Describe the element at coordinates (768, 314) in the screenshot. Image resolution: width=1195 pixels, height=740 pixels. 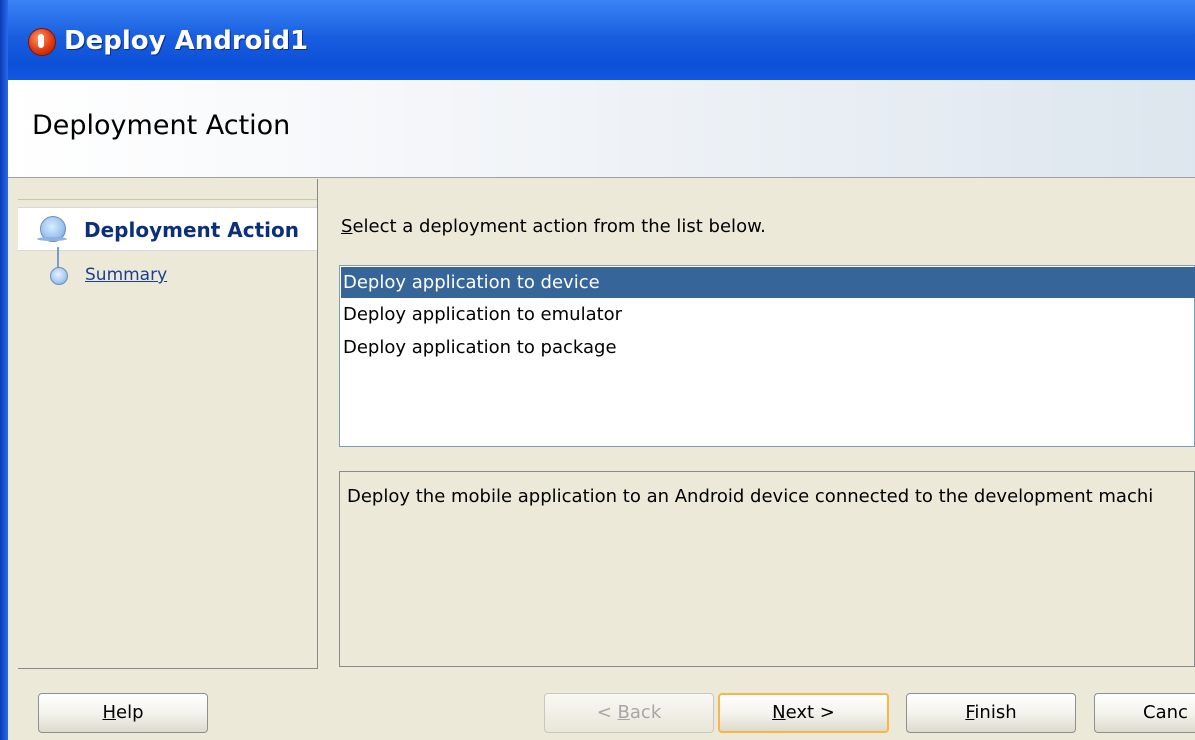
I see `action-item-emulator: Deploy application to emulator` at that location.